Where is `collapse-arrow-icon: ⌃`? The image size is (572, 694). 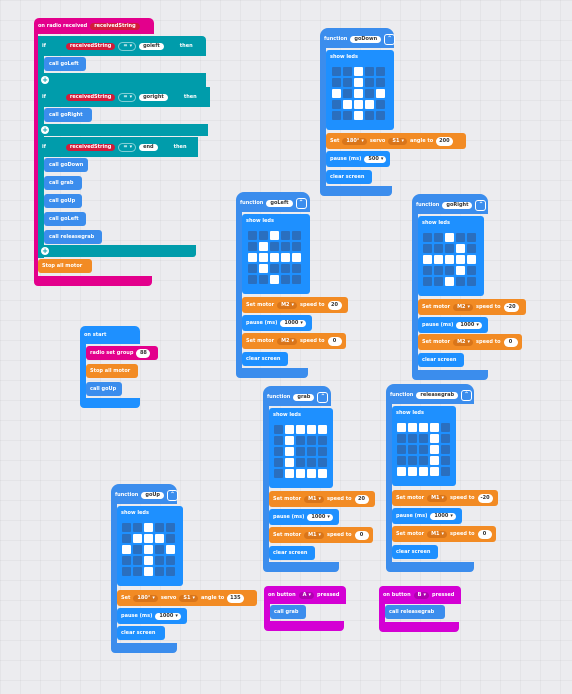
collapse-arrow-icon: ⌃ is located at coordinates (390, 39).